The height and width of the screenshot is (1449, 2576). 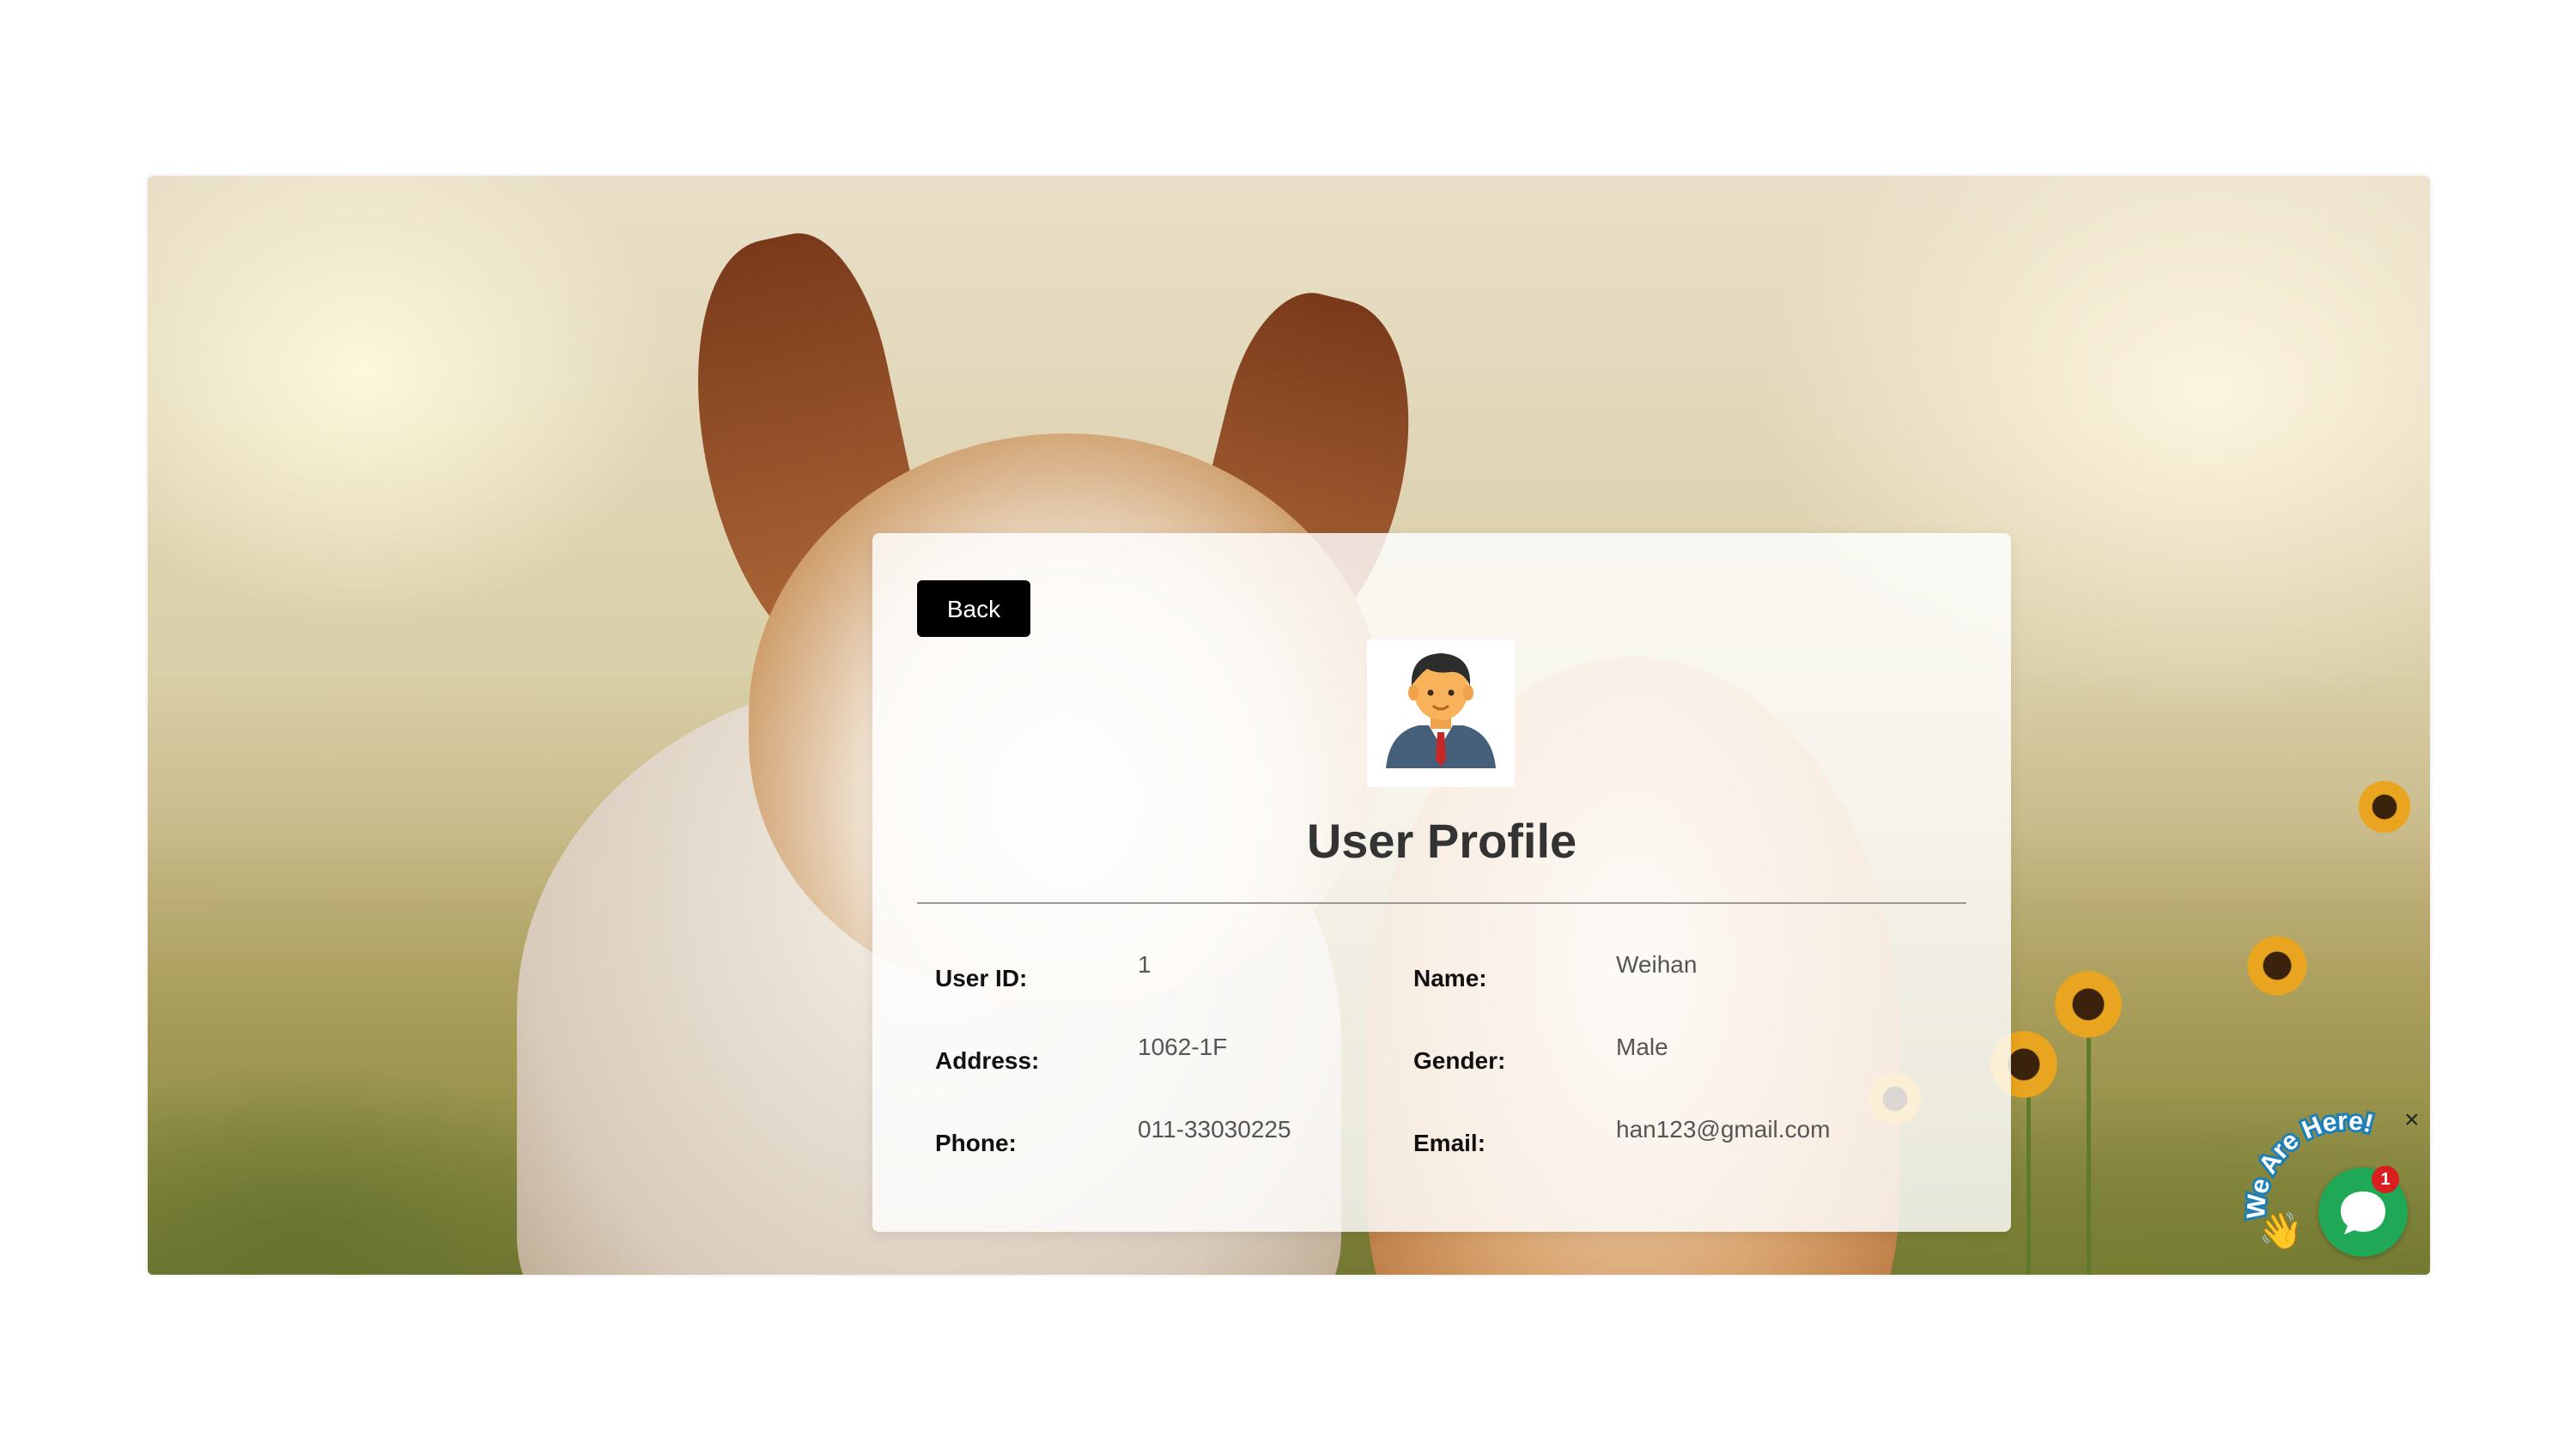 I want to click on title-divider, so click(x=1441, y=903).